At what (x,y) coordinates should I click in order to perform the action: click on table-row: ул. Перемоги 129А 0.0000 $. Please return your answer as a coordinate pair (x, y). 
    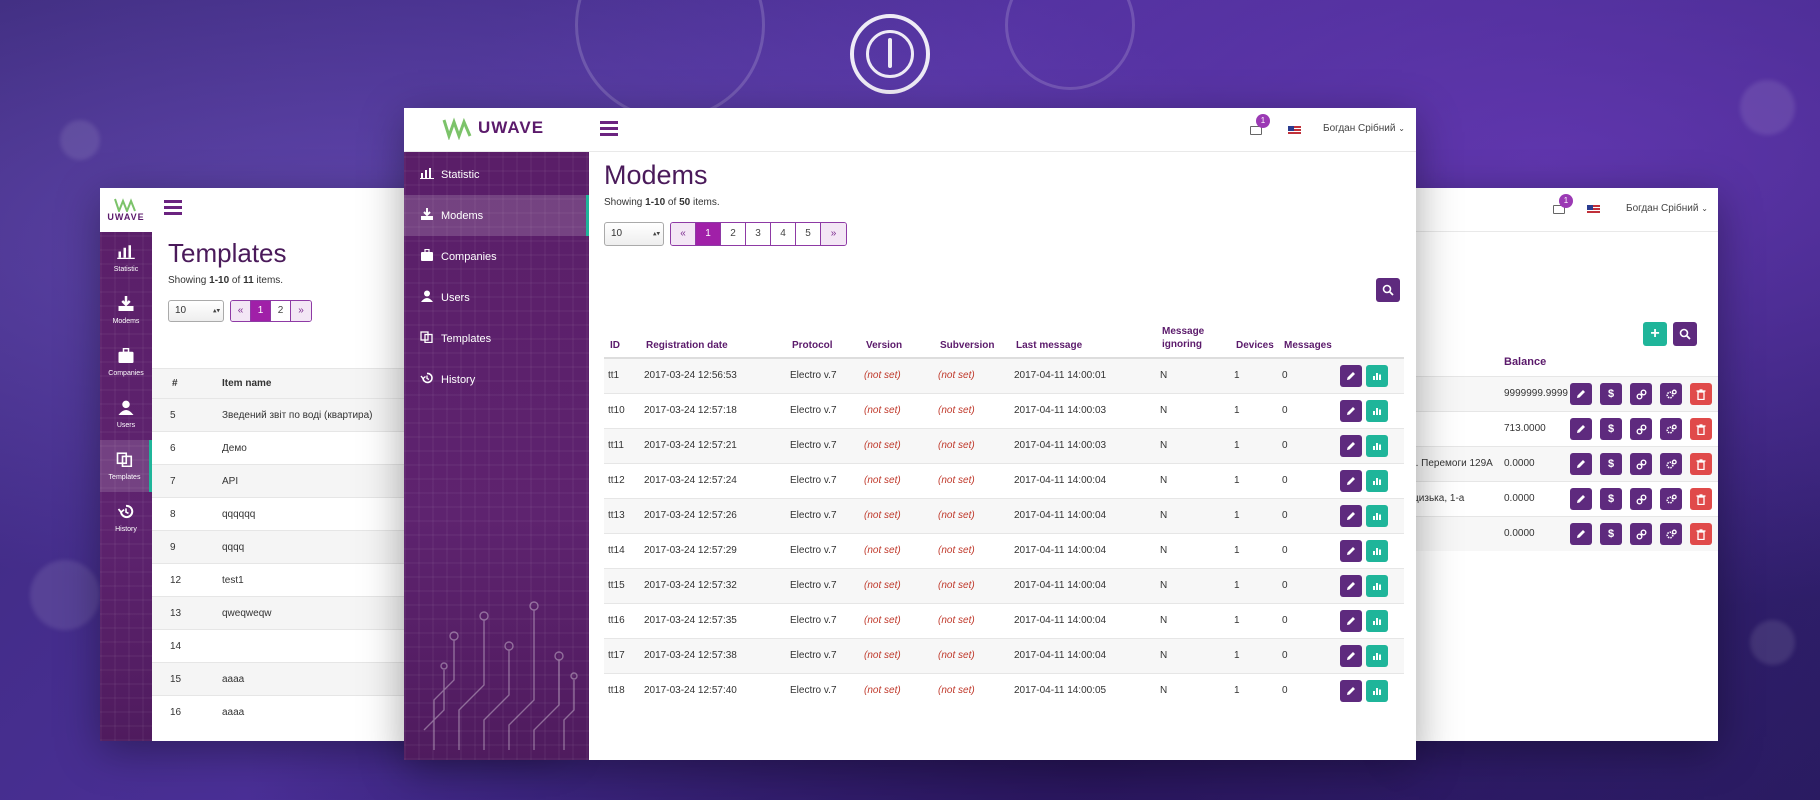
    Looking at the image, I should click on (1561, 463).